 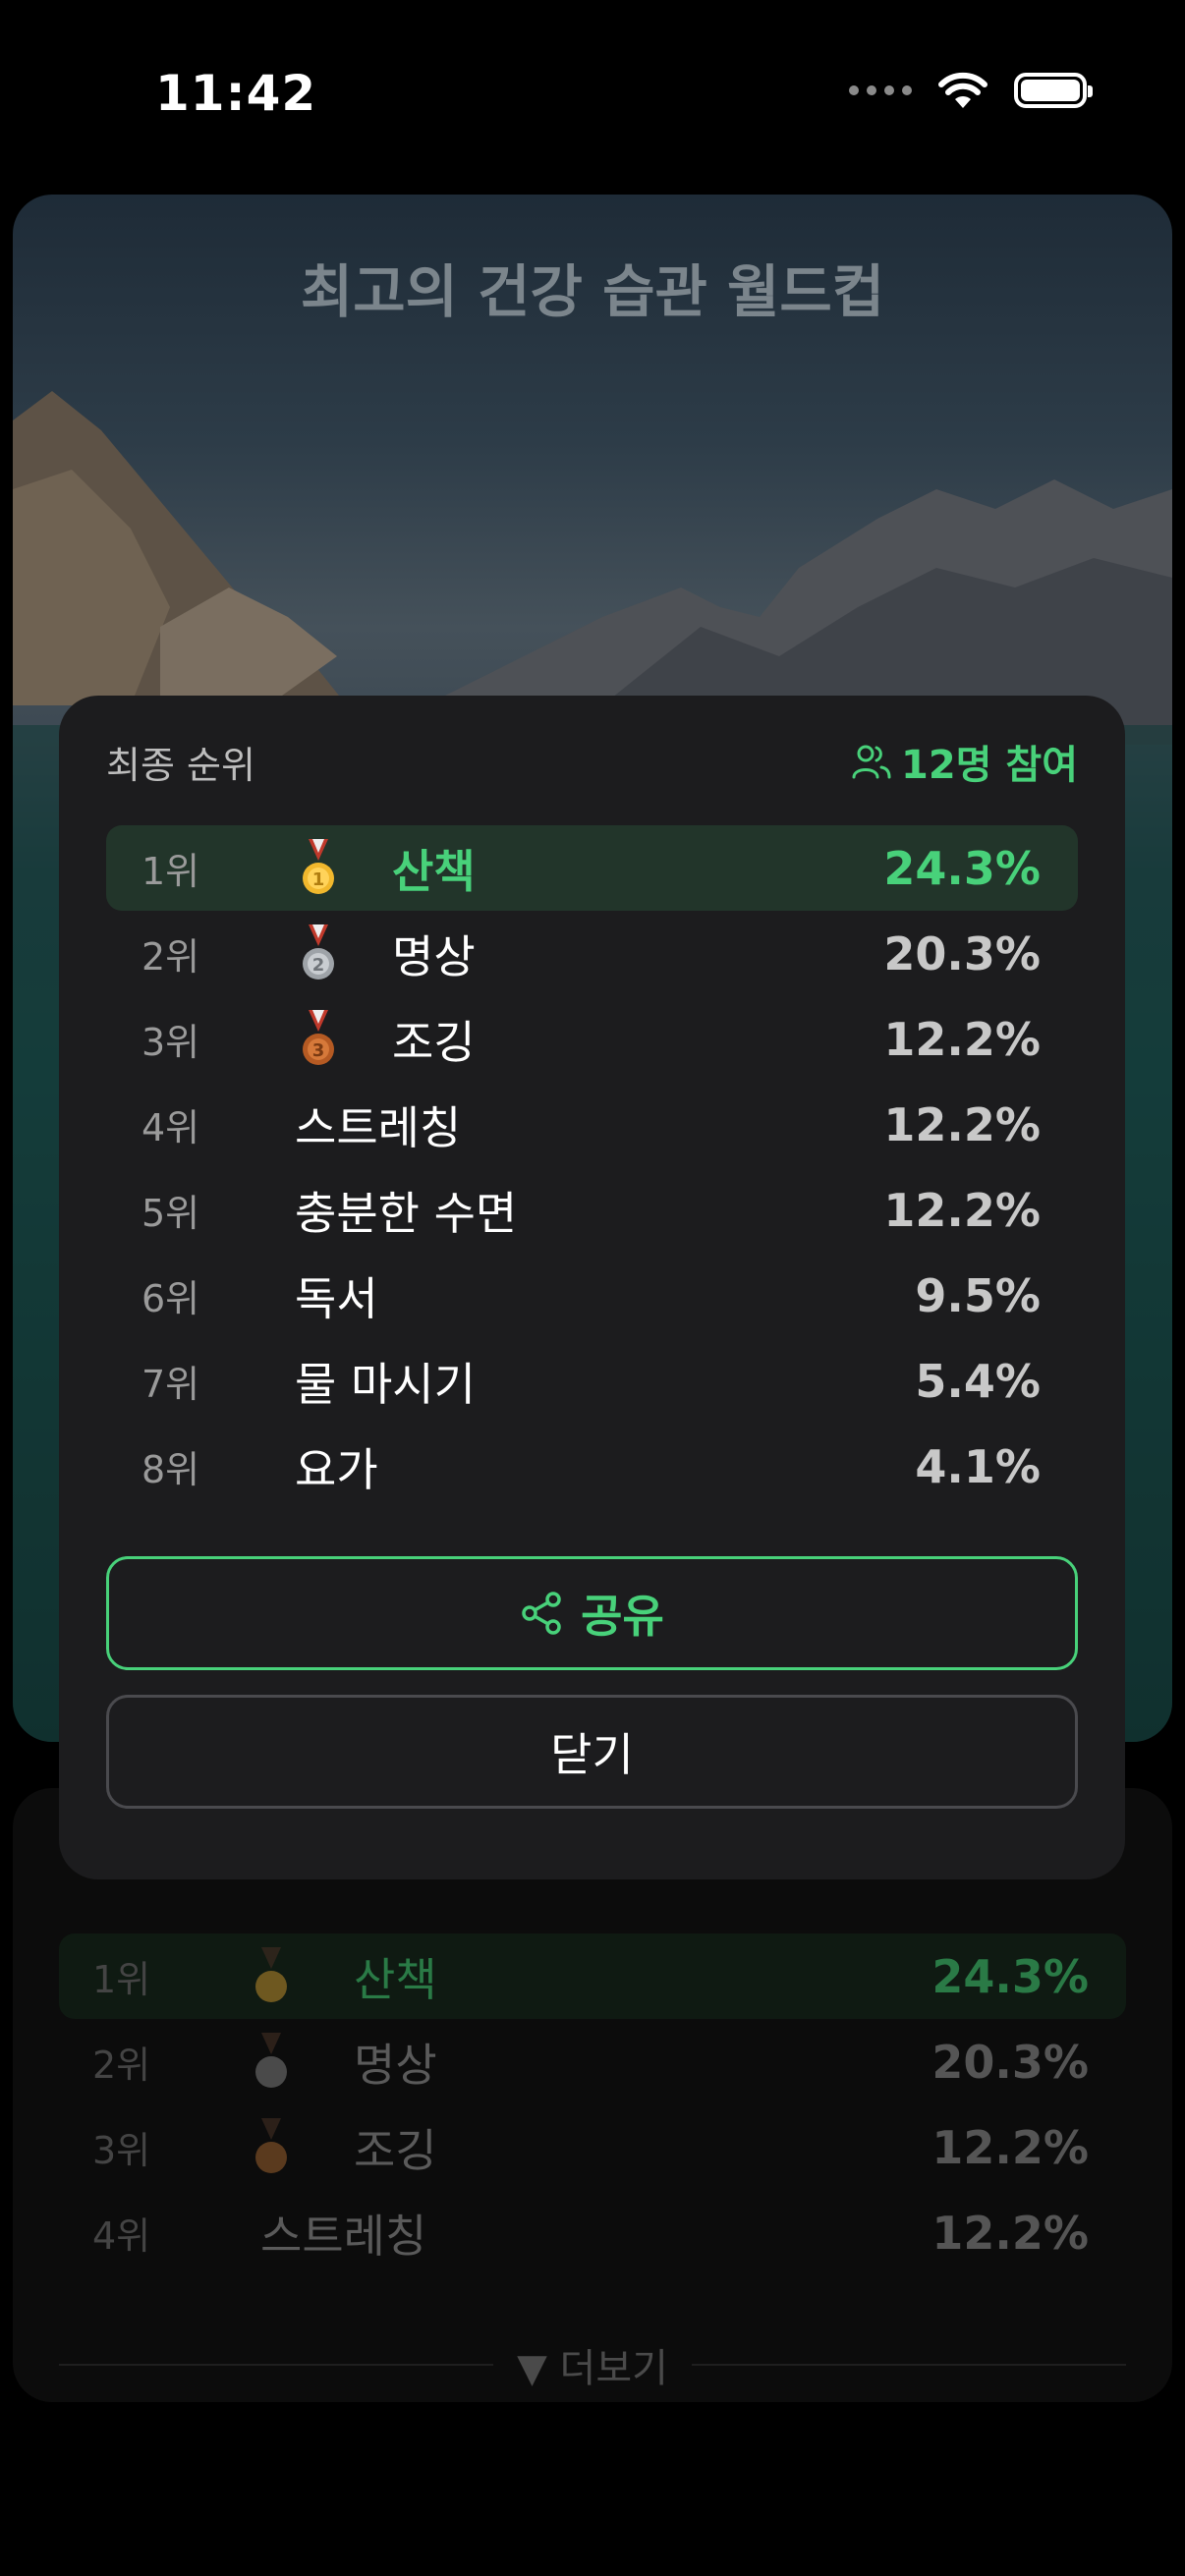 What do you see at coordinates (271, 2145) in the screenshot?
I see `bronze-medal-icon` at bounding box center [271, 2145].